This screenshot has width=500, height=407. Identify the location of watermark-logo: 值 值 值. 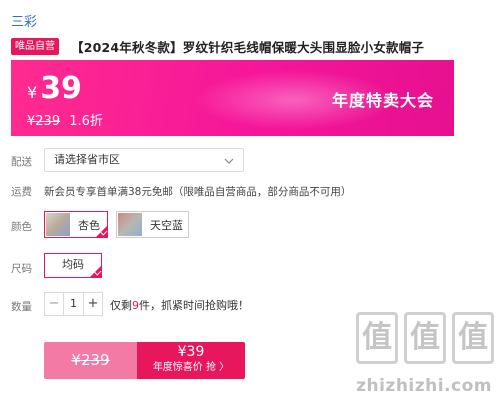
(425, 338).